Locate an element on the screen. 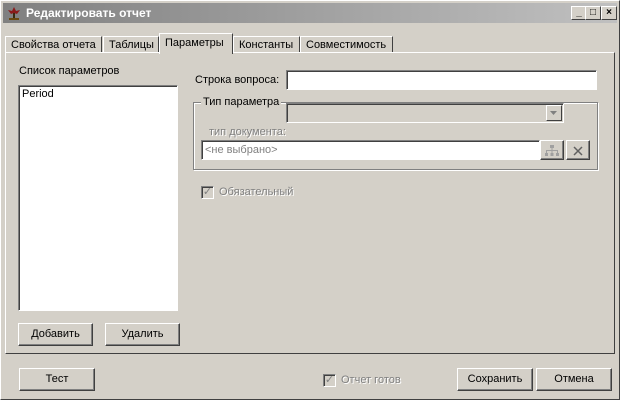 The image size is (620, 400). tab-label: Совместимость is located at coordinates (346, 45).